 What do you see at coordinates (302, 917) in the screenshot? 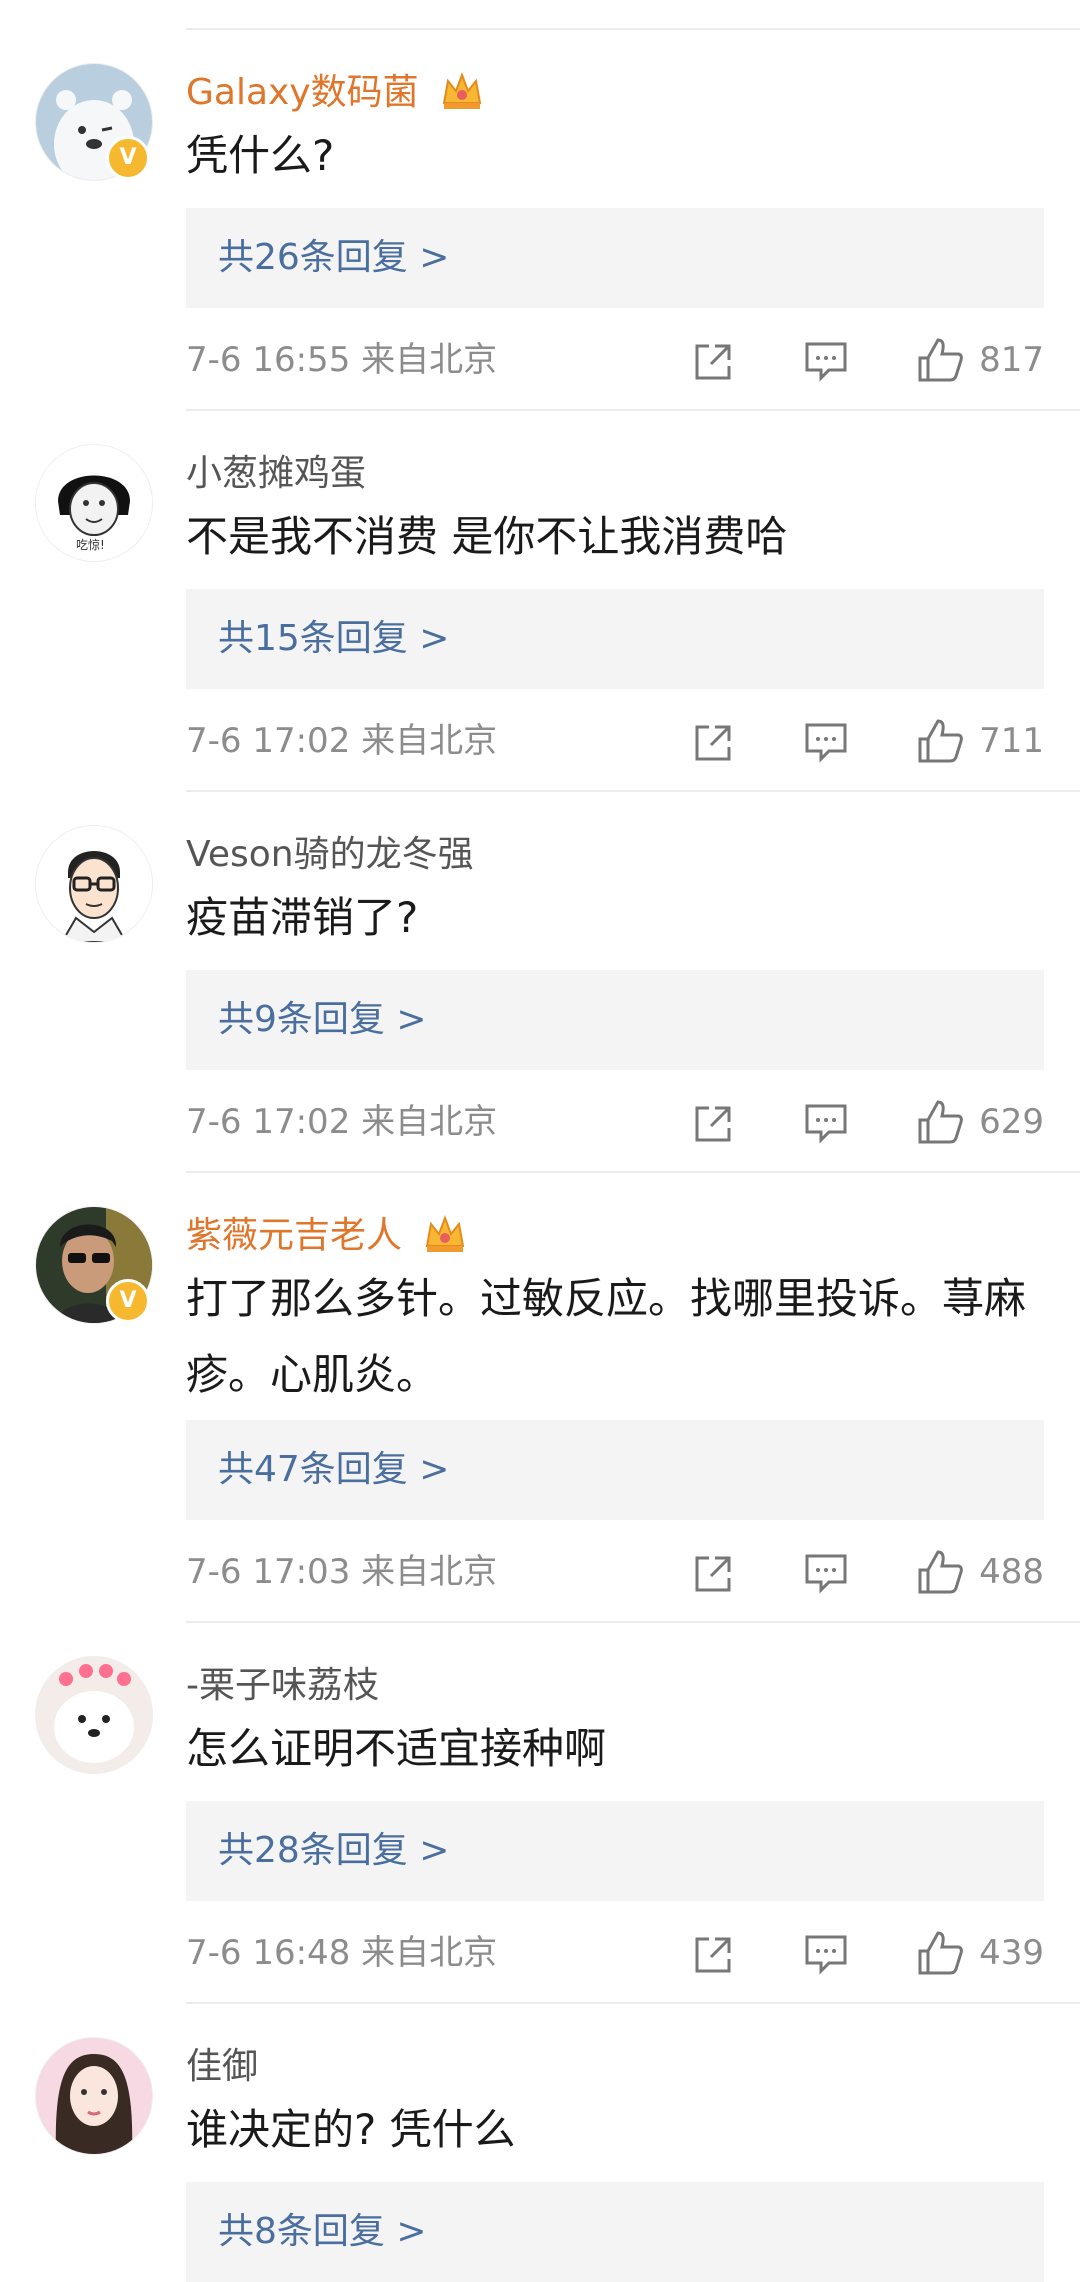
I see `comment-text: 疫苗滞销了?` at bounding box center [302, 917].